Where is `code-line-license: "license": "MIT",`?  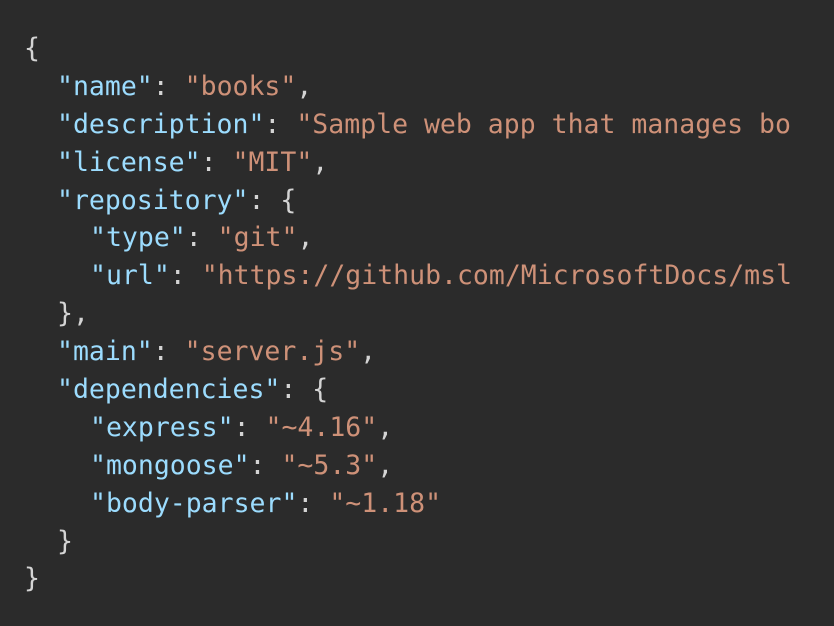 code-line-license: "license": "MIT", is located at coordinates (193, 162).